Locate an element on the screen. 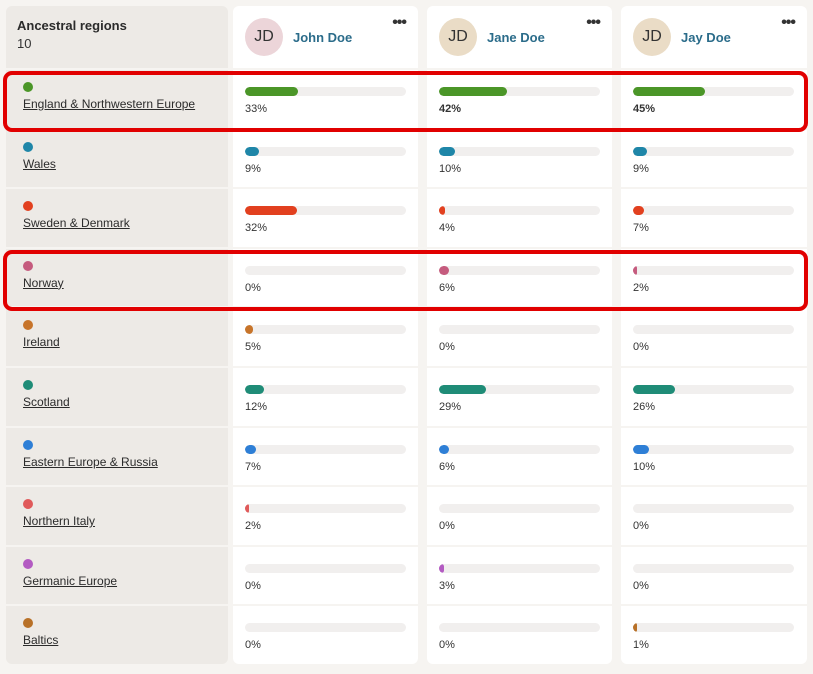 The height and width of the screenshot is (674, 813). region-name-link: Ireland is located at coordinates (41, 342).